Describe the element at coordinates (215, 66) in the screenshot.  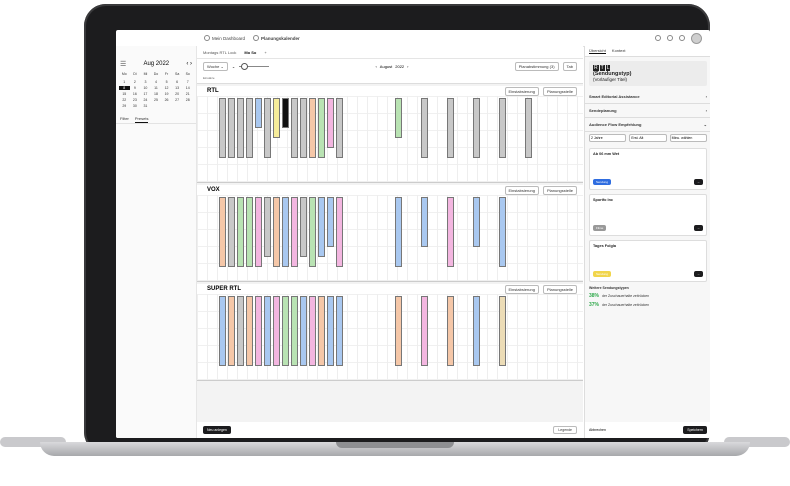
I see `view-select: Woche ⌄` at that location.